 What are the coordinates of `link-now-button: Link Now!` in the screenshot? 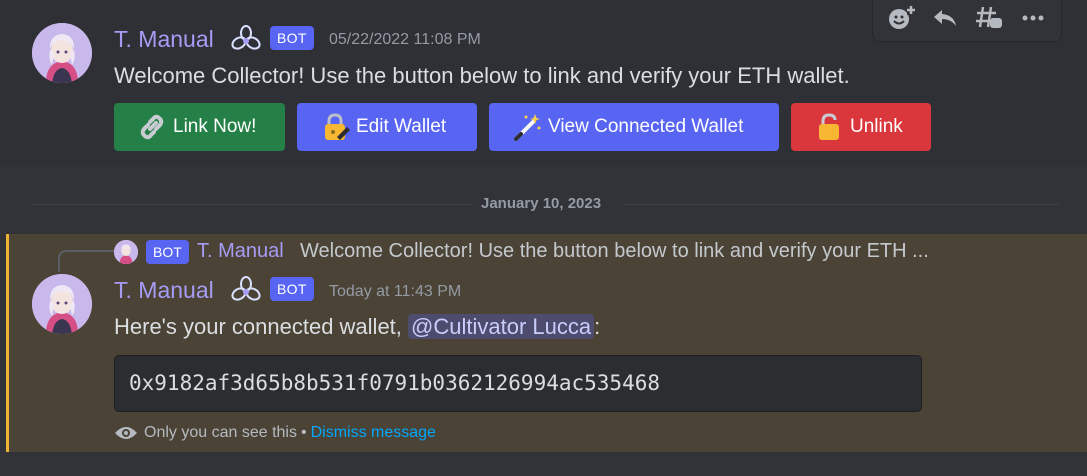 It's located at (199, 127).